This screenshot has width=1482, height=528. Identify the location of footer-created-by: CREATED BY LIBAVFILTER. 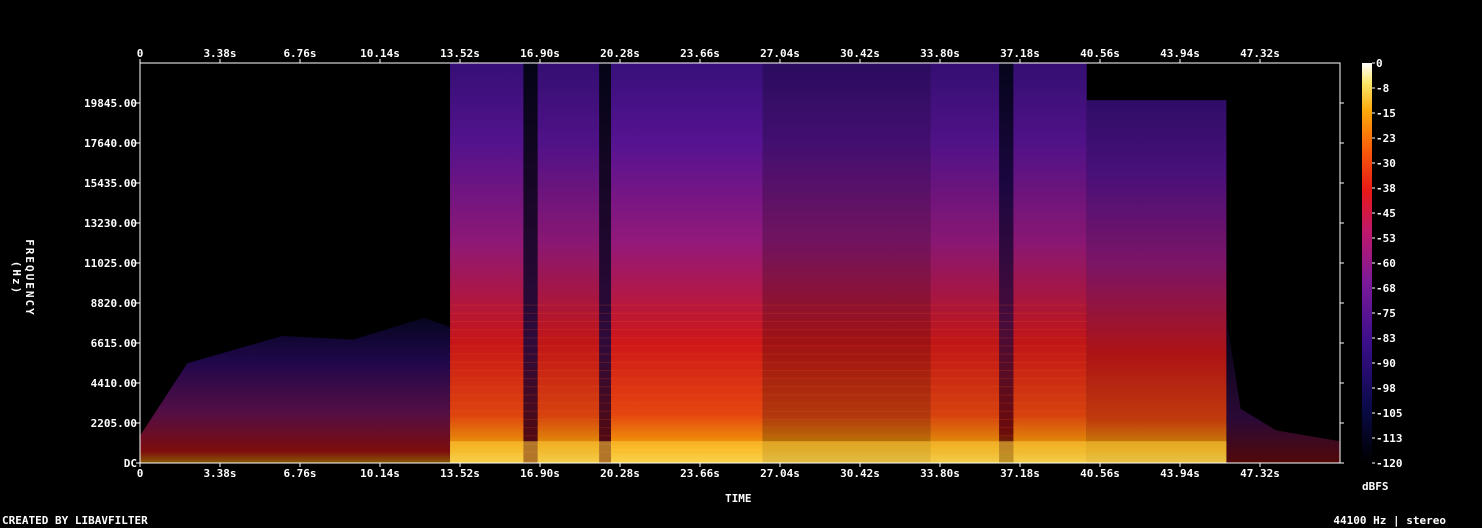
(75, 520).